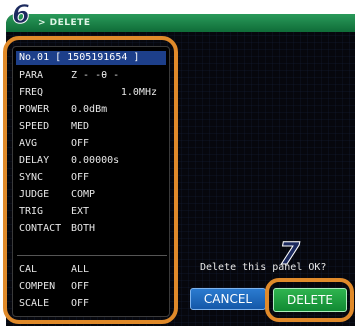  What do you see at coordinates (80, 126) in the screenshot?
I see `setting-value: MED` at bounding box center [80, 126].